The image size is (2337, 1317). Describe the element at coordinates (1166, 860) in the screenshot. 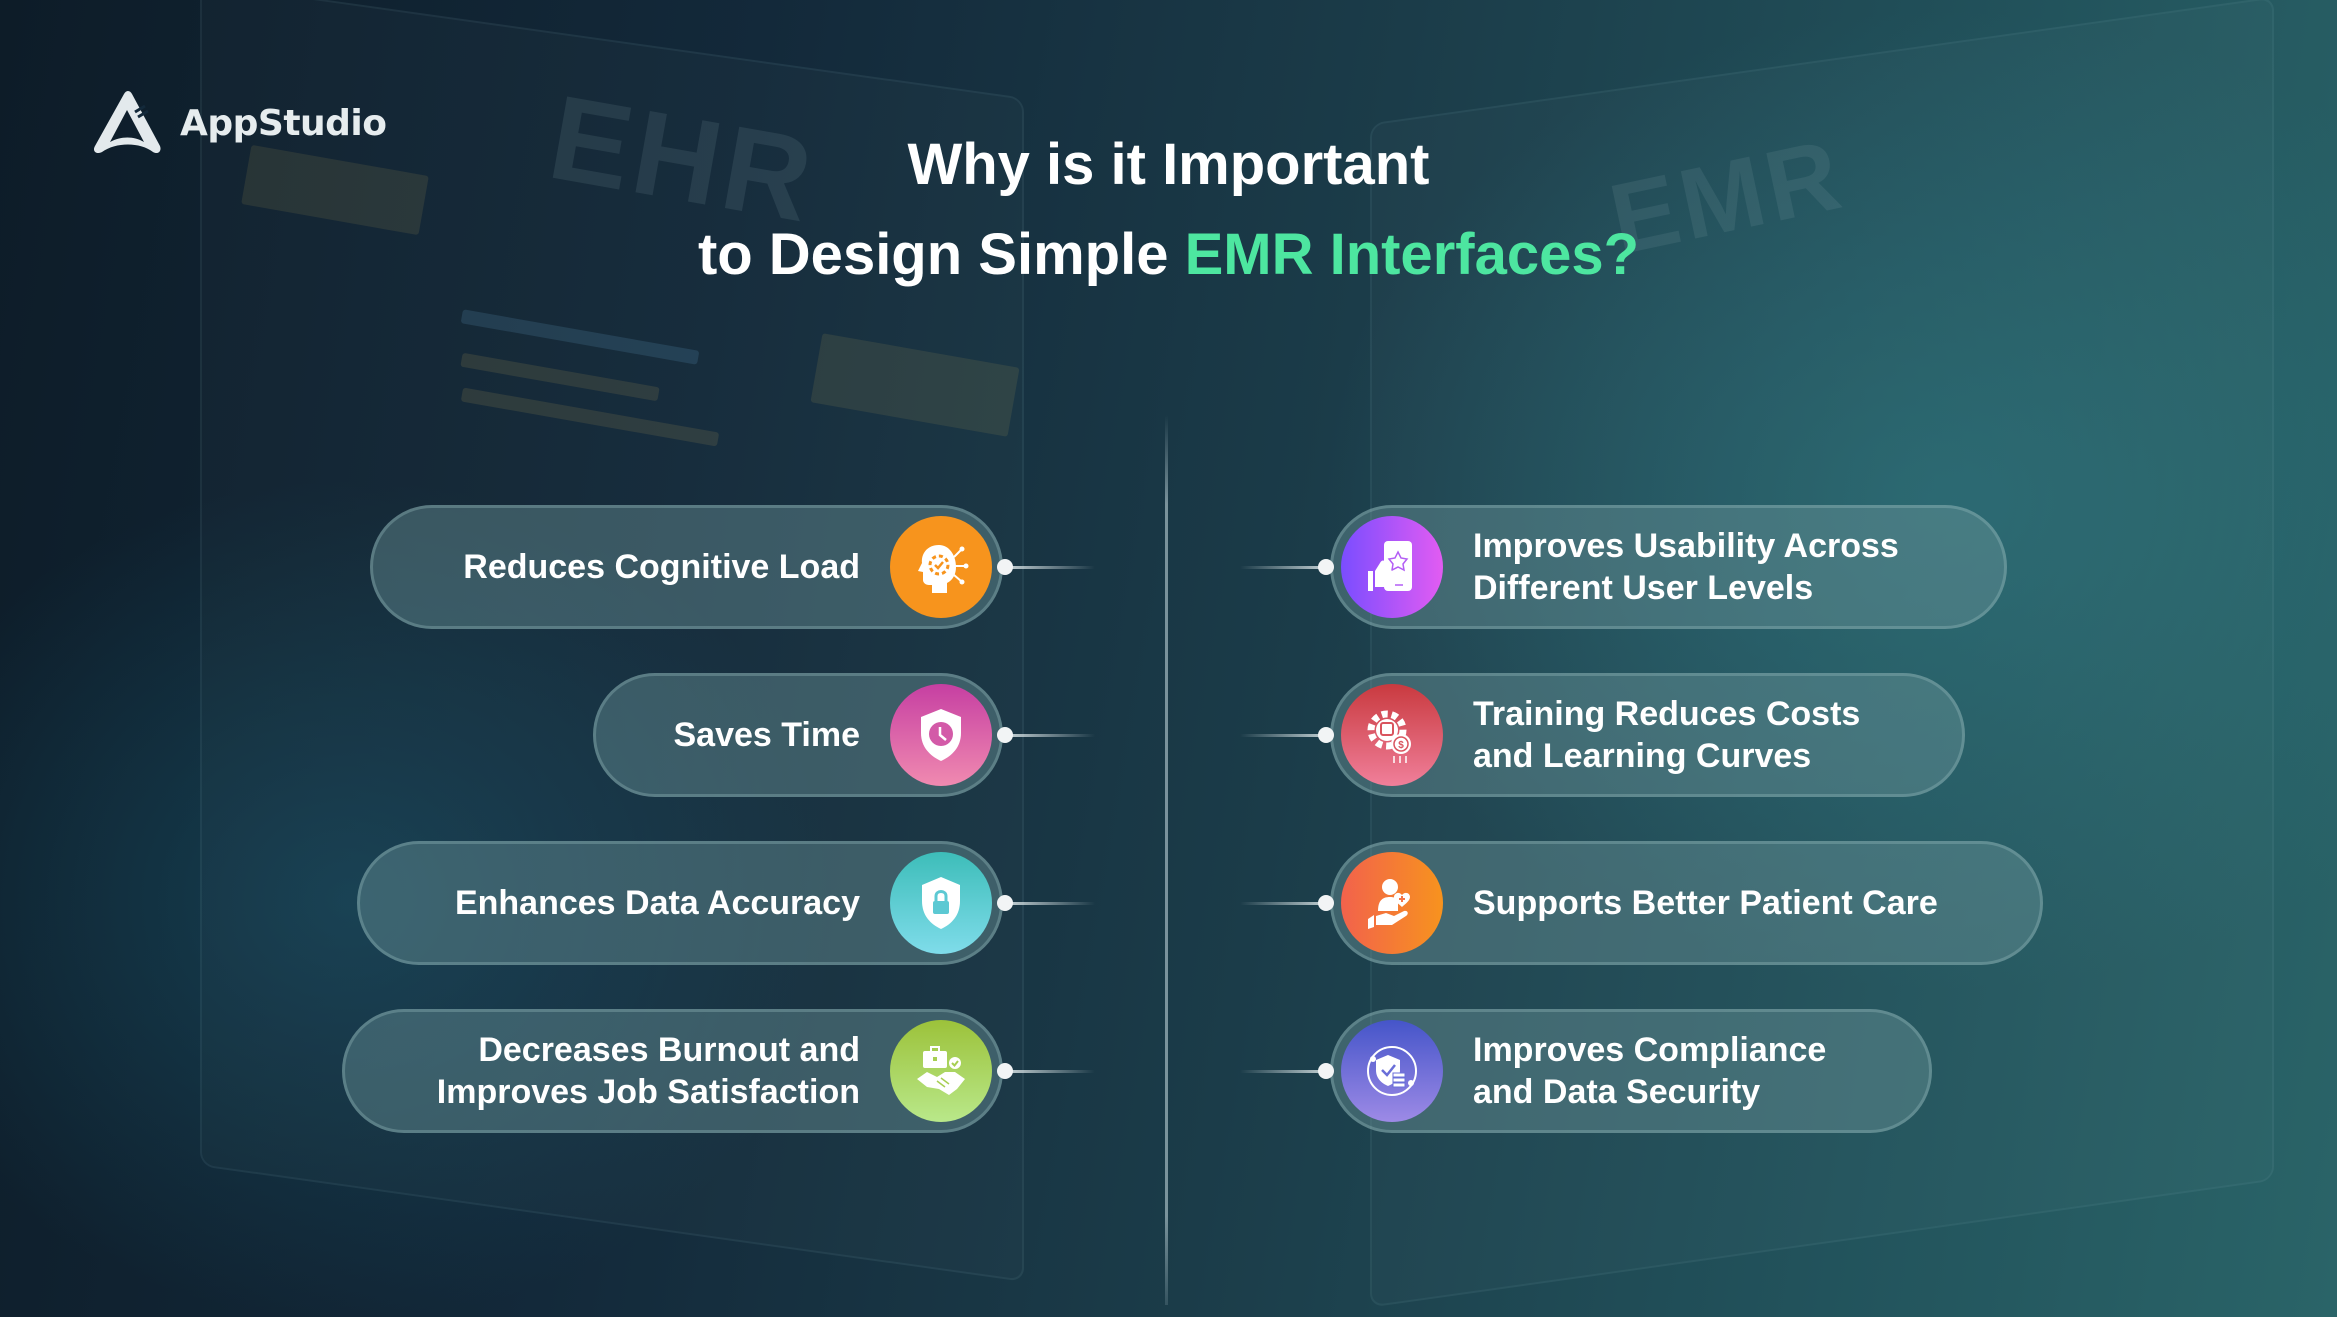

I see `center-divider` at that location.